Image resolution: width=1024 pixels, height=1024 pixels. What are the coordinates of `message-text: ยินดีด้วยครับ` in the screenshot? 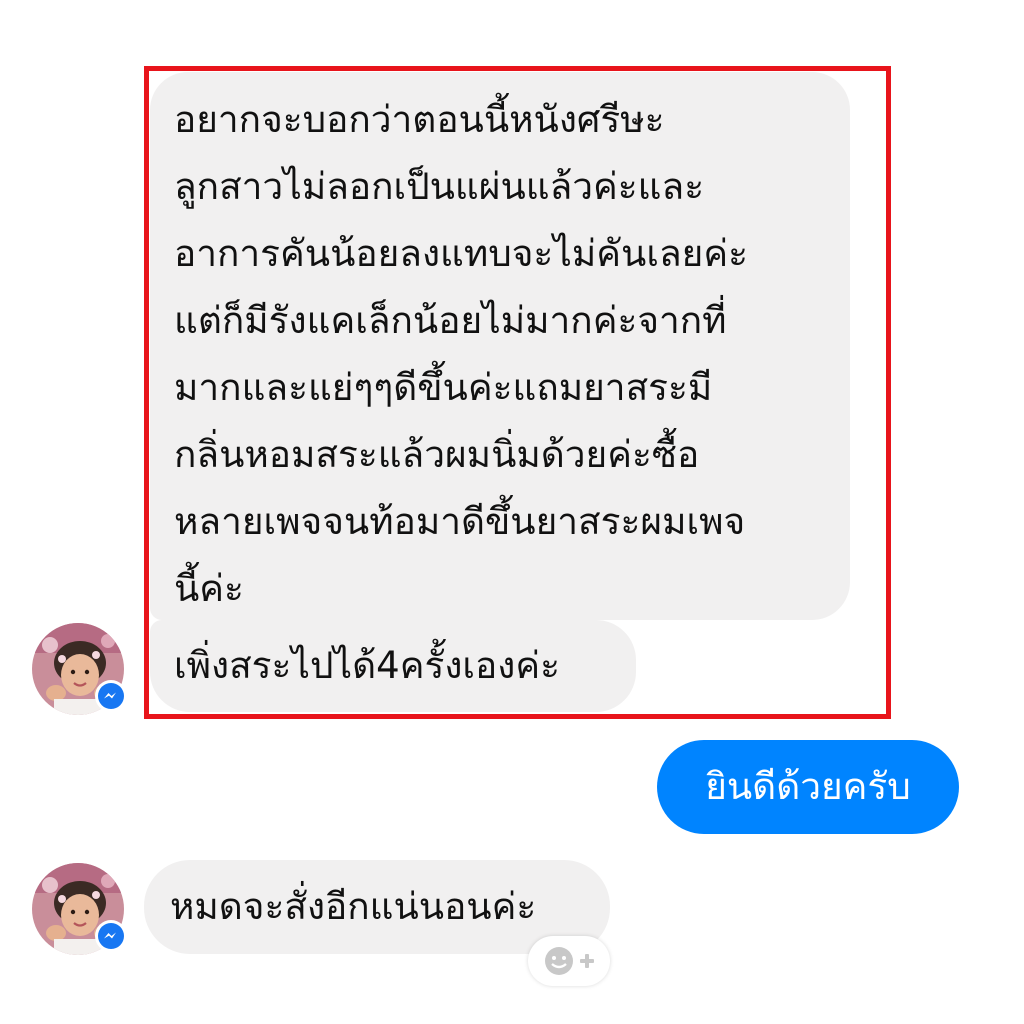 It's located at (808, 786).